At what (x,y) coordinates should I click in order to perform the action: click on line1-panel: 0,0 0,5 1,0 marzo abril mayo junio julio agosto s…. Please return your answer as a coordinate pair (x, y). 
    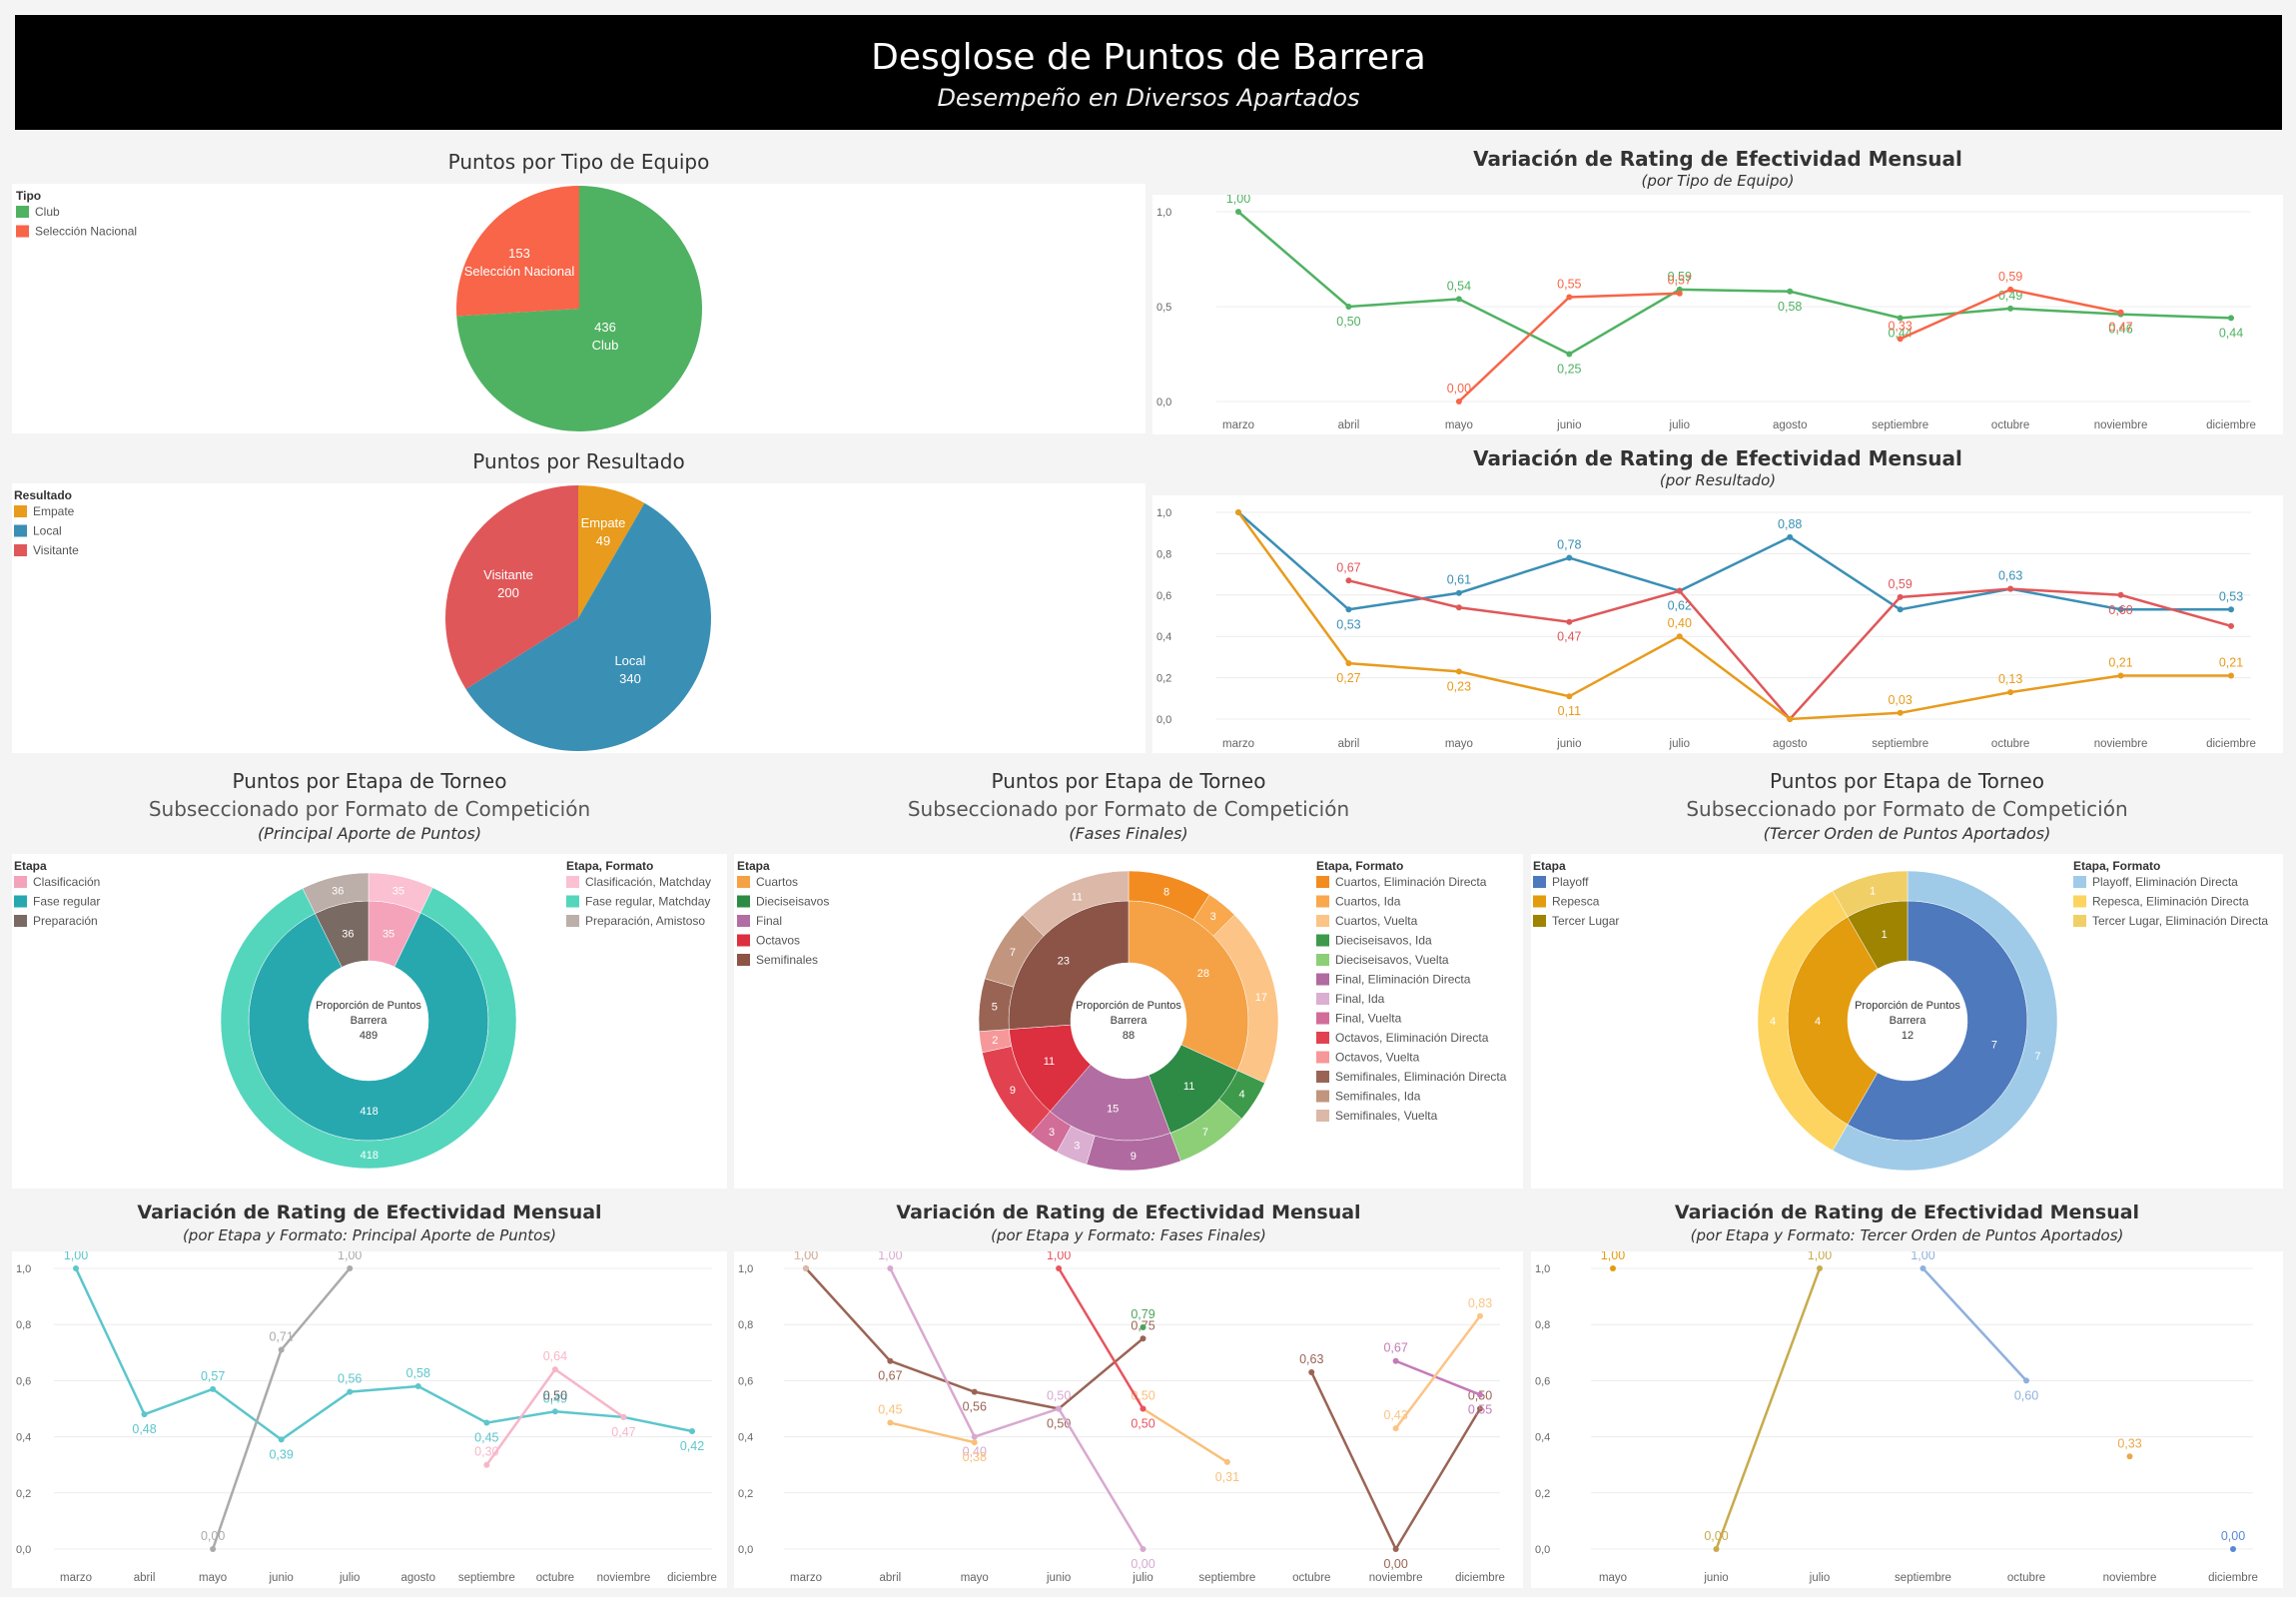
    Looking at the image, I should click on (1717, 313).